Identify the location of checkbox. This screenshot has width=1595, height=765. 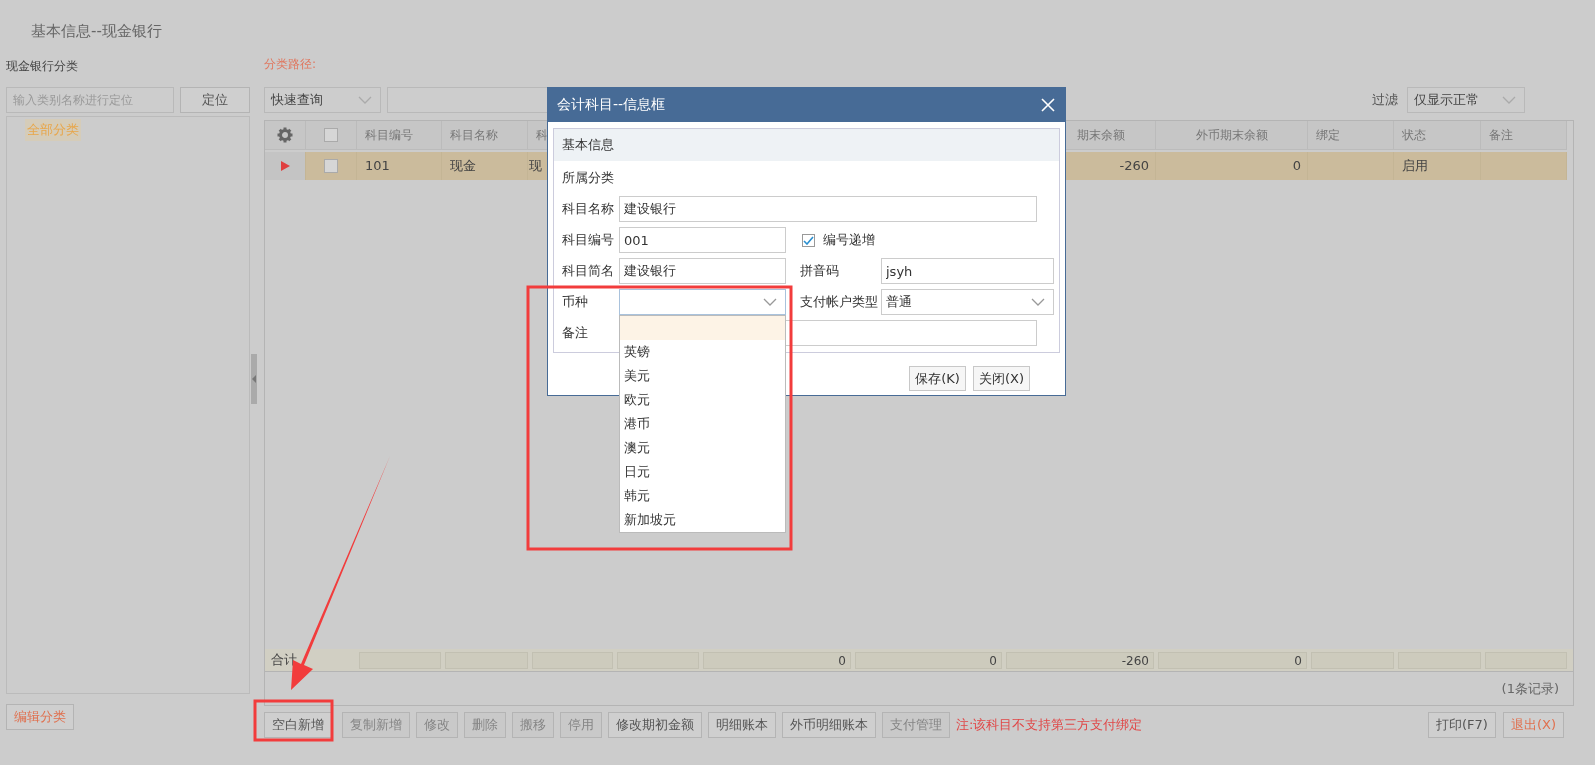
(808, 240).